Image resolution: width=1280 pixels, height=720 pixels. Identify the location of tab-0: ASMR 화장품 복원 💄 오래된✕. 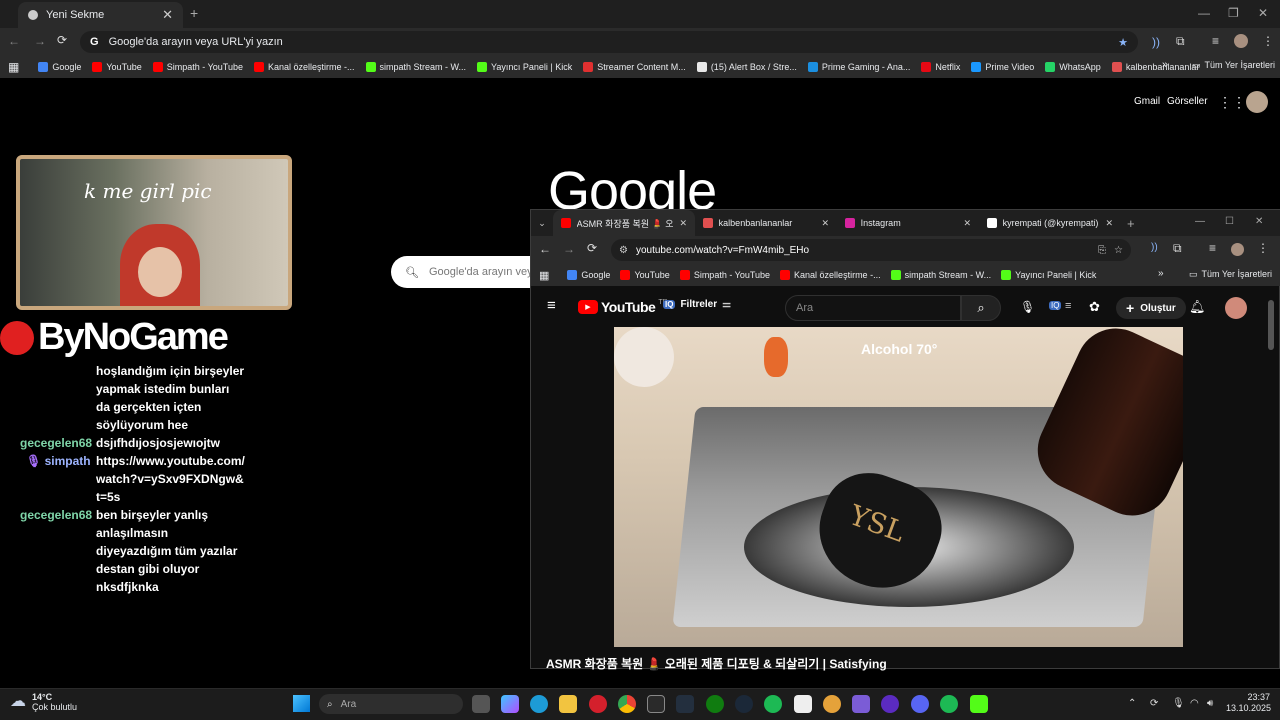
(624, 223).